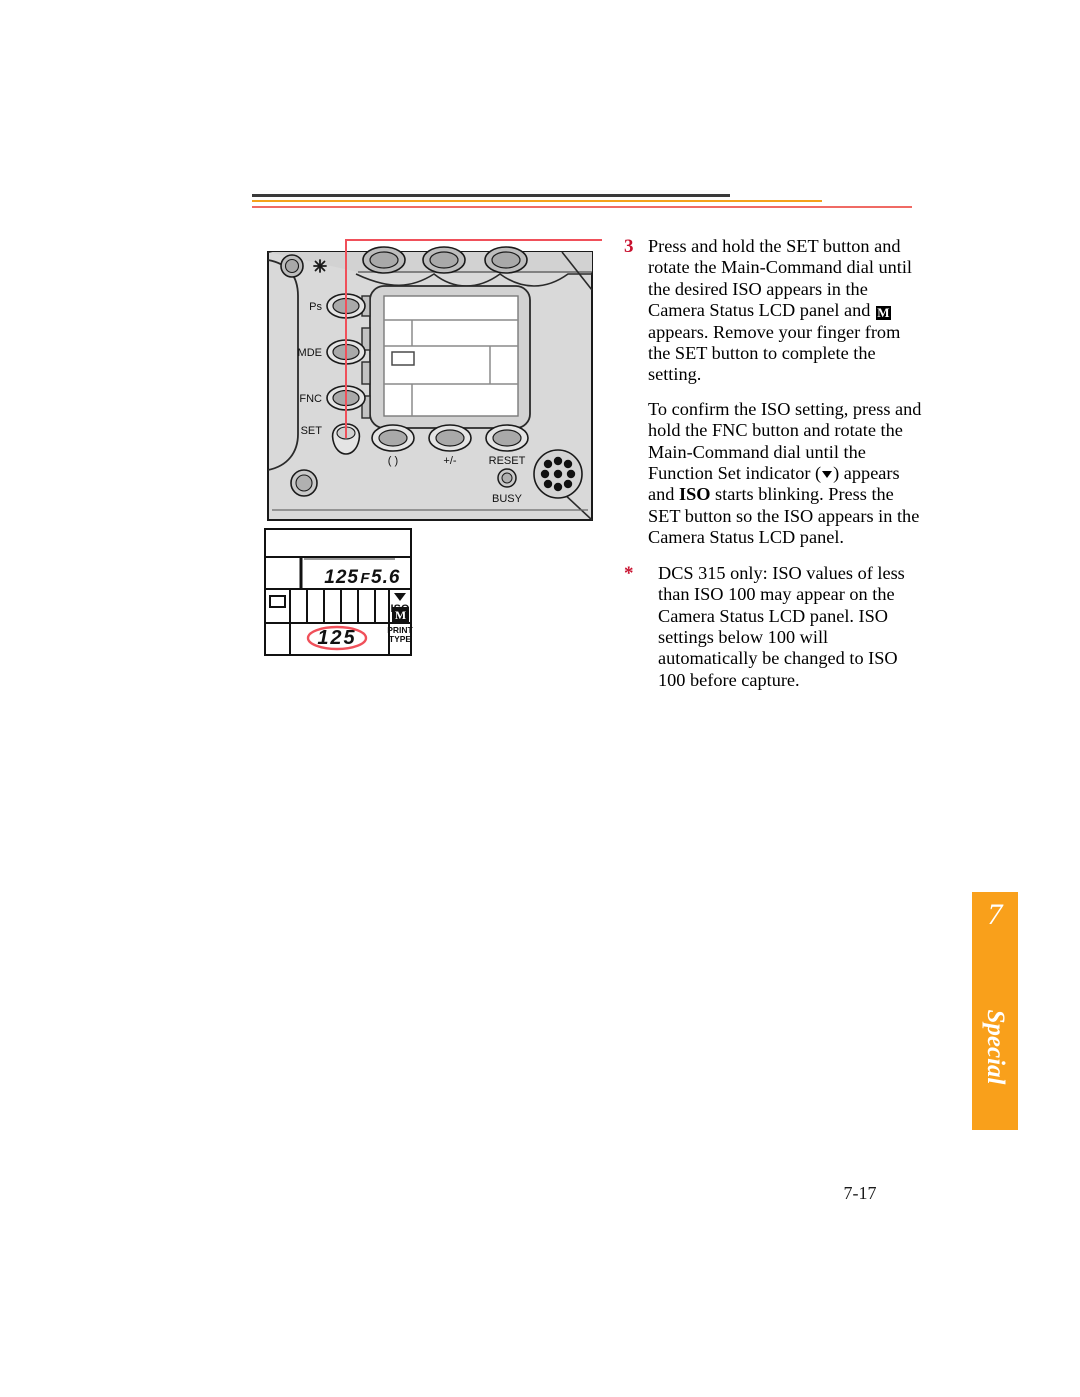 The height and width of the screenshot is (1397, 1080). I want to click on header-rule-orange, so click(537, 201).